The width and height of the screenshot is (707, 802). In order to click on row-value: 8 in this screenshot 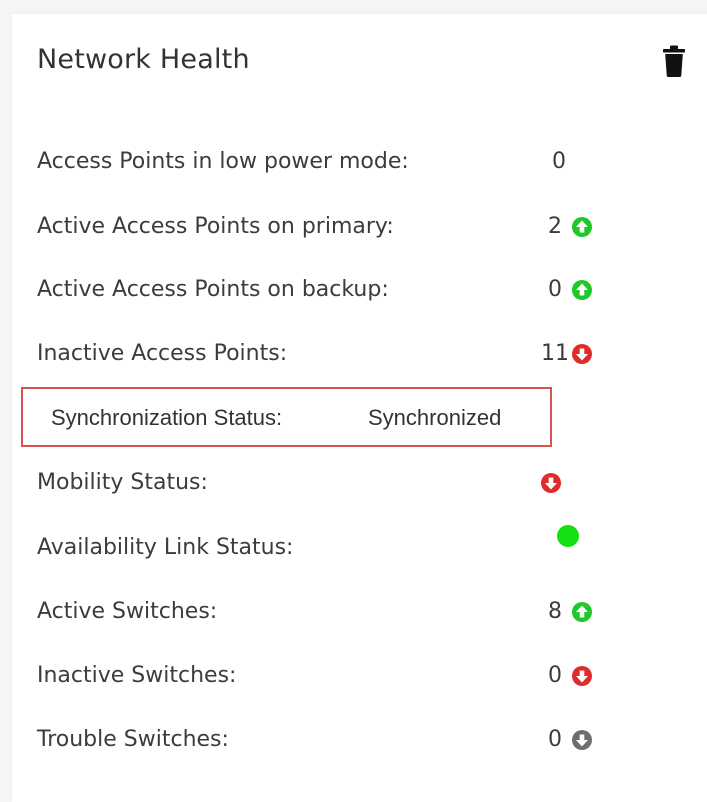, I will do `click(555, 611)`.